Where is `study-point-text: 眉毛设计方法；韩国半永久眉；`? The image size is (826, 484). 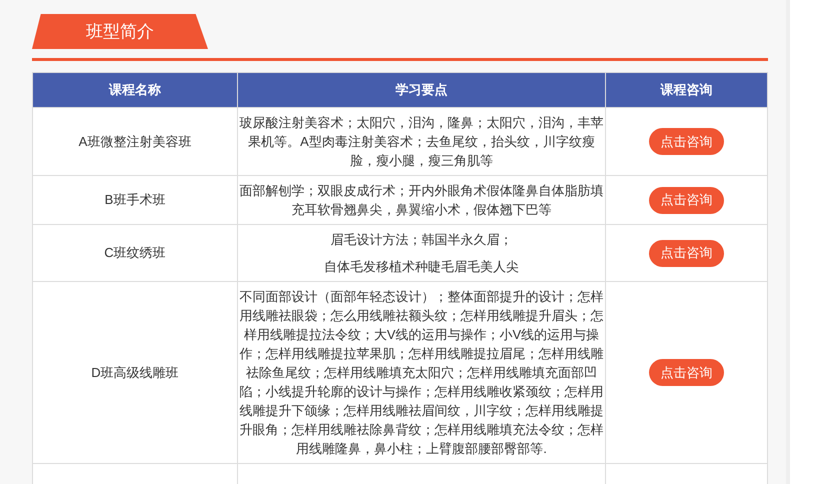 study-point-text: 眉毛设计方法；韩国半永久眉； is located at coordinates (422, 240).